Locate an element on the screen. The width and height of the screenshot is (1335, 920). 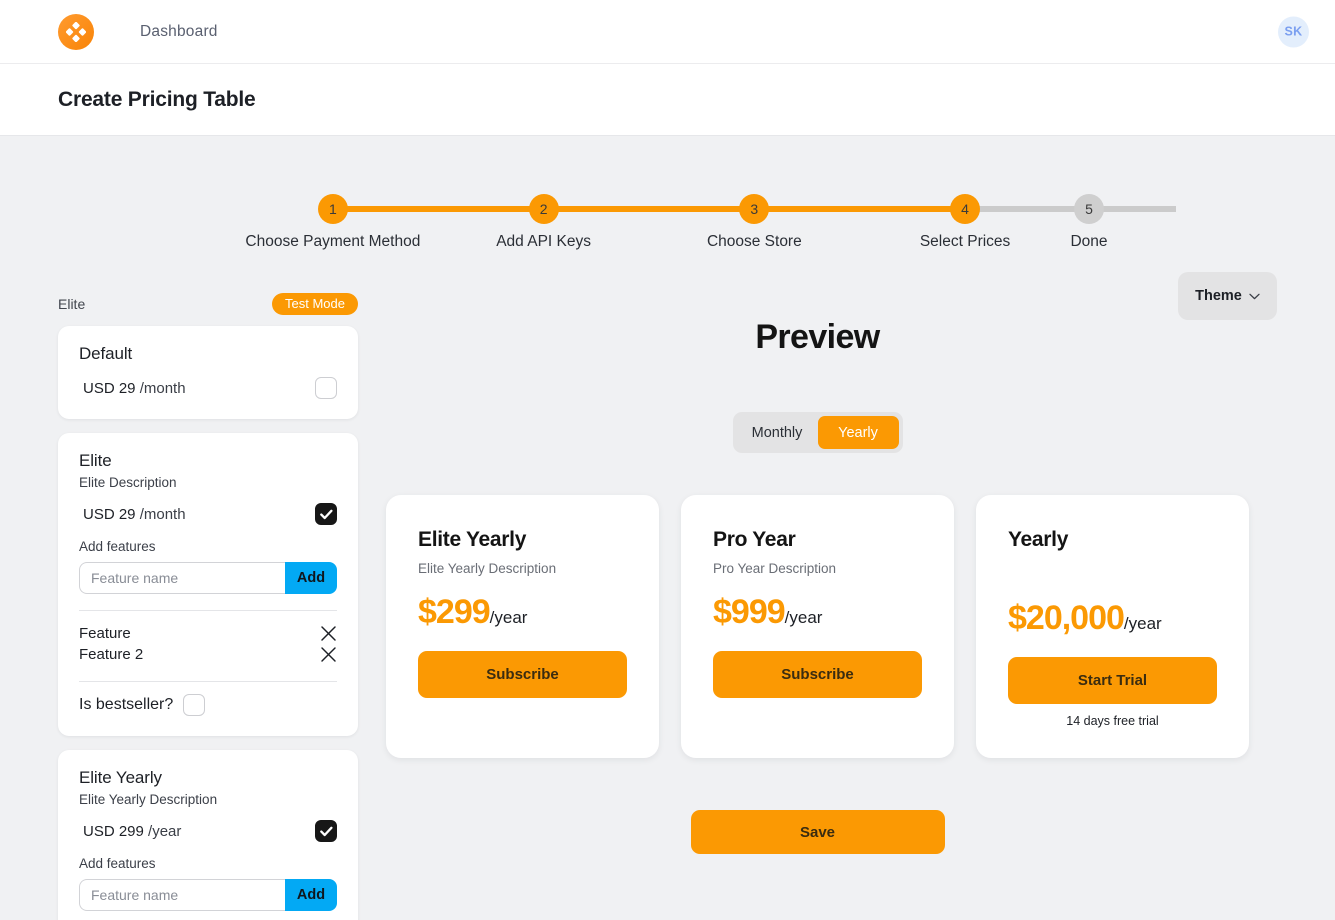
stepper-step-3: 3 Choose Store is located at coordinates (807, 222).